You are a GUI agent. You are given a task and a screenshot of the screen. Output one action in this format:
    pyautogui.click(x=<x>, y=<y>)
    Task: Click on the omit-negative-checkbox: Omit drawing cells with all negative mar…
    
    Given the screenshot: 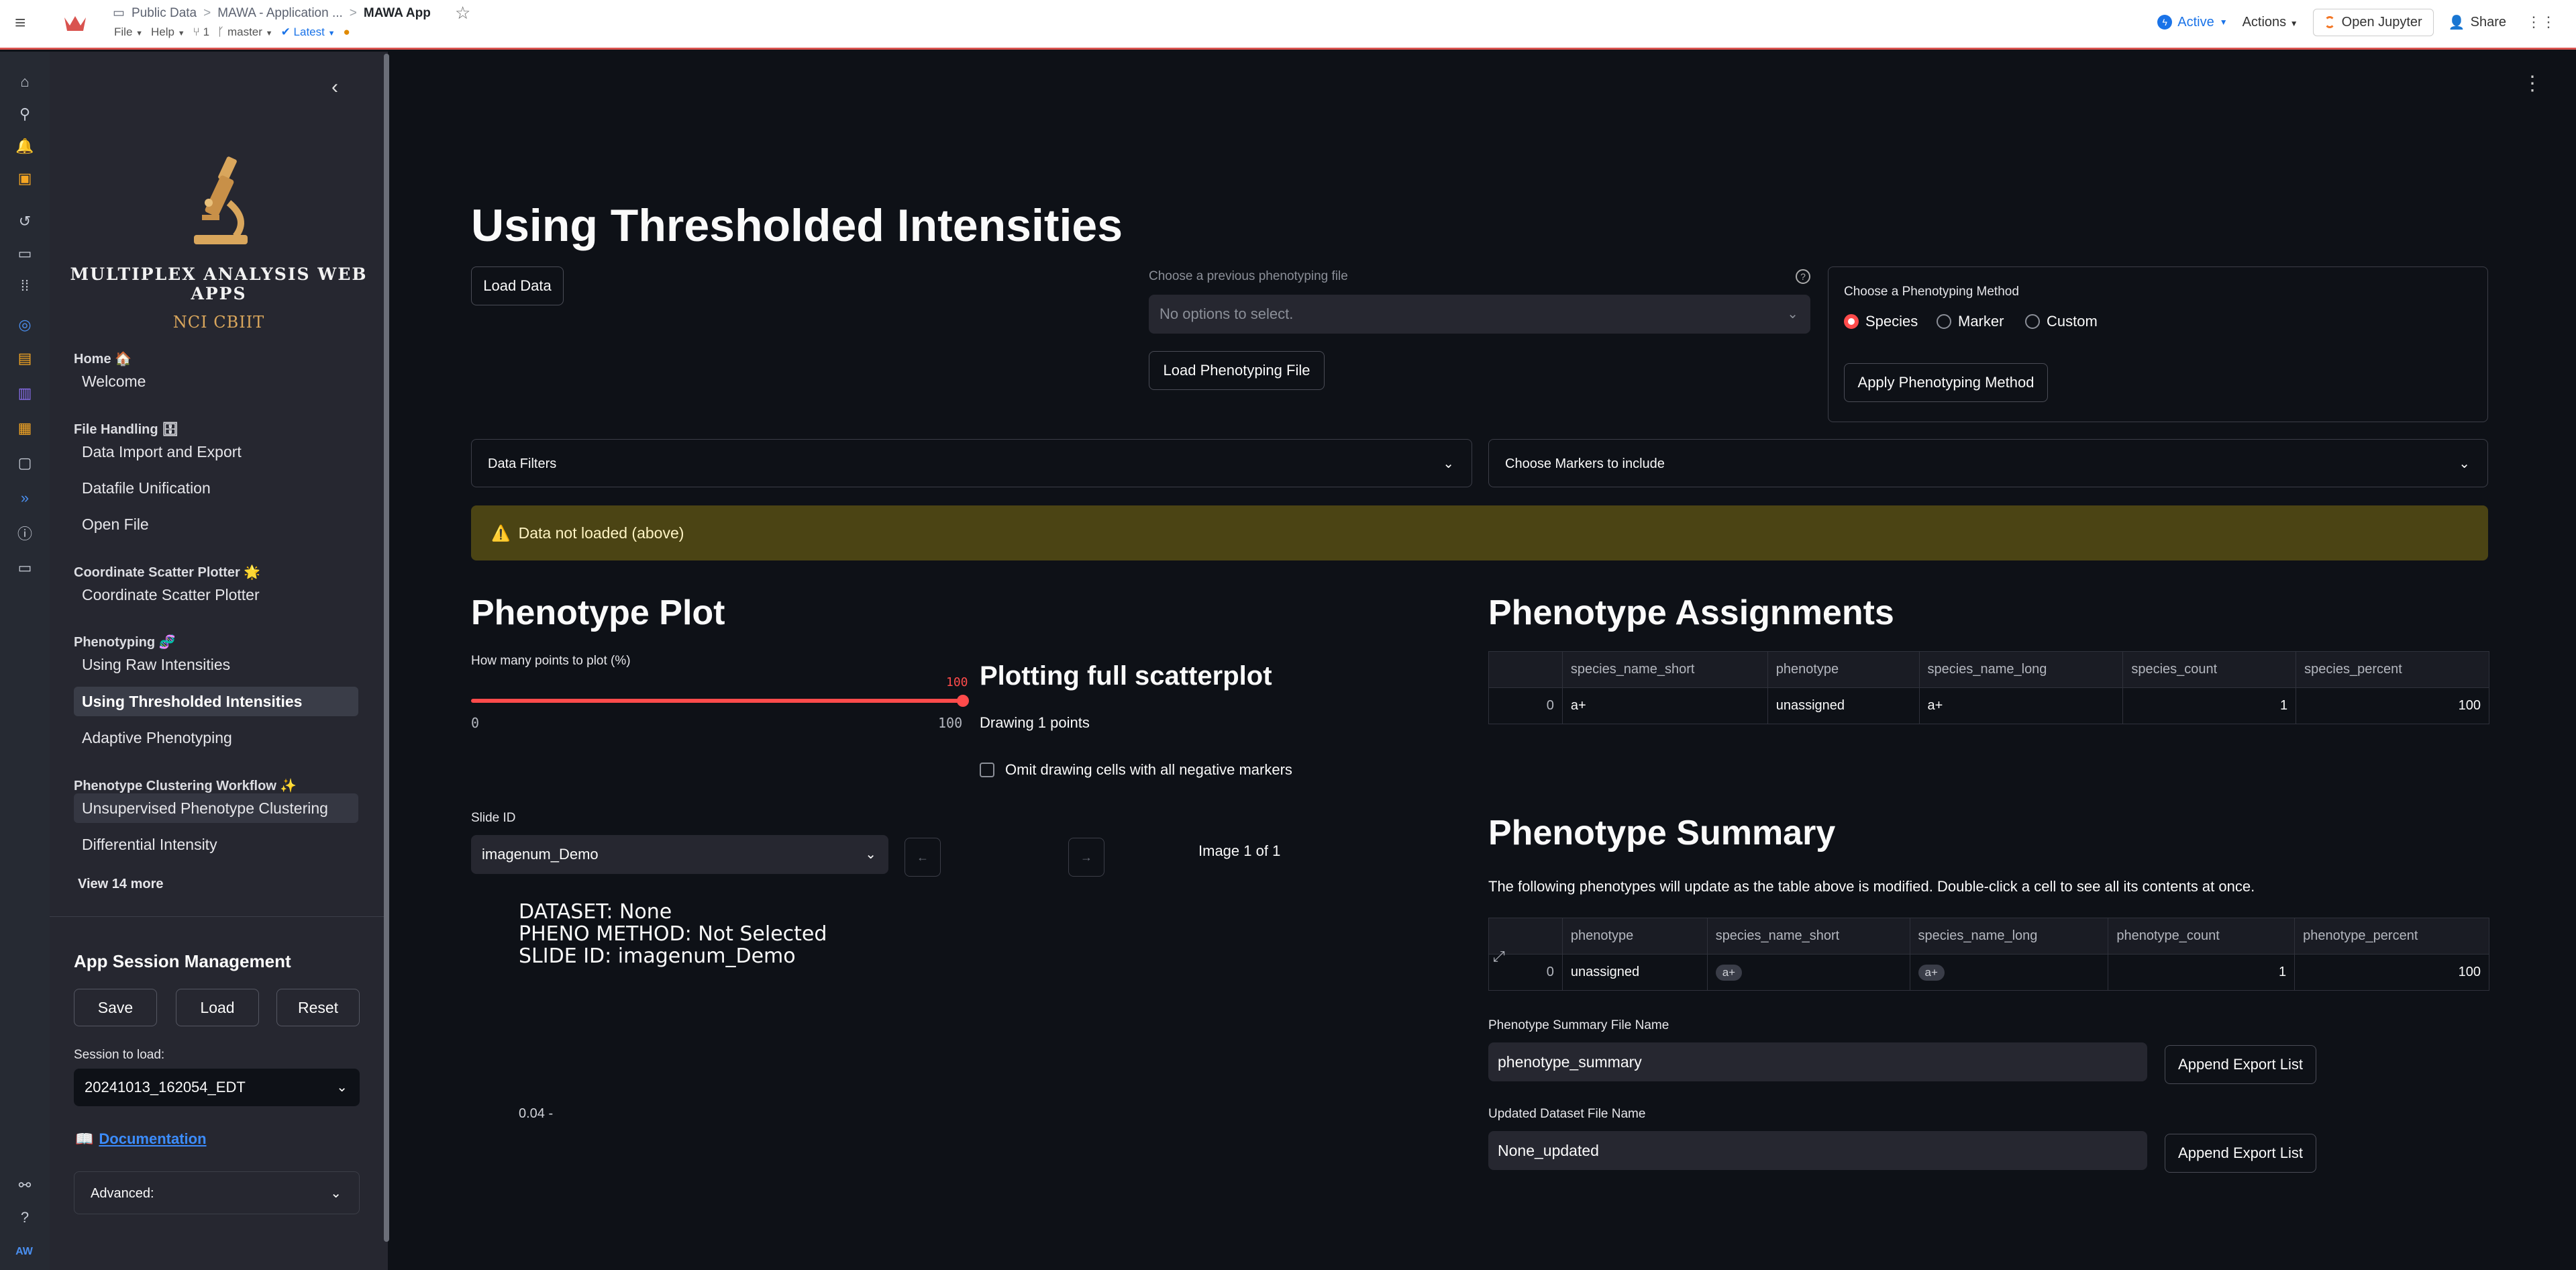 What is the action you would take?
    pyautogui.click(x=1136, y=770)
    